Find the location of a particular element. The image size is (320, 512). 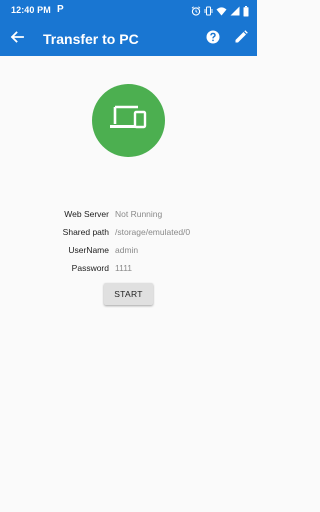

info-row-password: Password 1111 is located at coordinates (128, 270).